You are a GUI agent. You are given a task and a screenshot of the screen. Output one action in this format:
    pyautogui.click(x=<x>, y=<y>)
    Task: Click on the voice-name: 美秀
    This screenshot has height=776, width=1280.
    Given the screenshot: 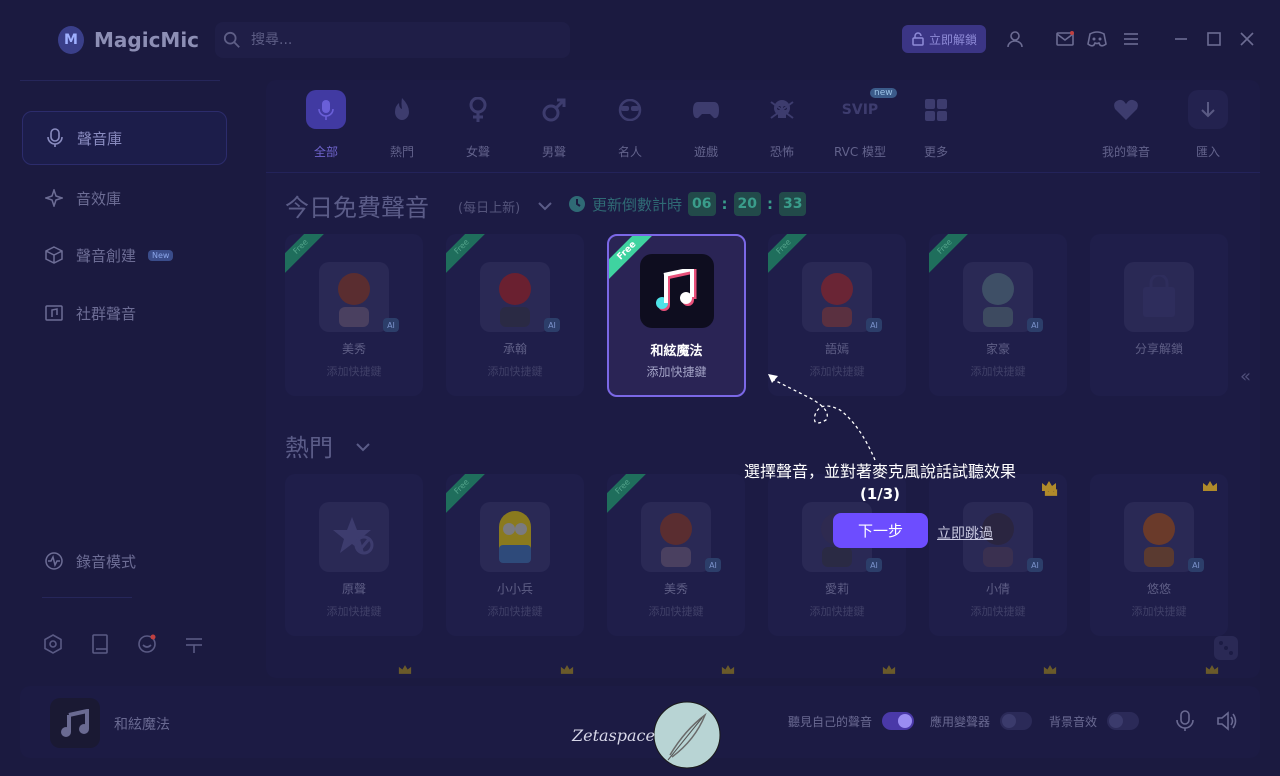 What is the action you would take?
    pyautogui.click(x=353, y=349)
    